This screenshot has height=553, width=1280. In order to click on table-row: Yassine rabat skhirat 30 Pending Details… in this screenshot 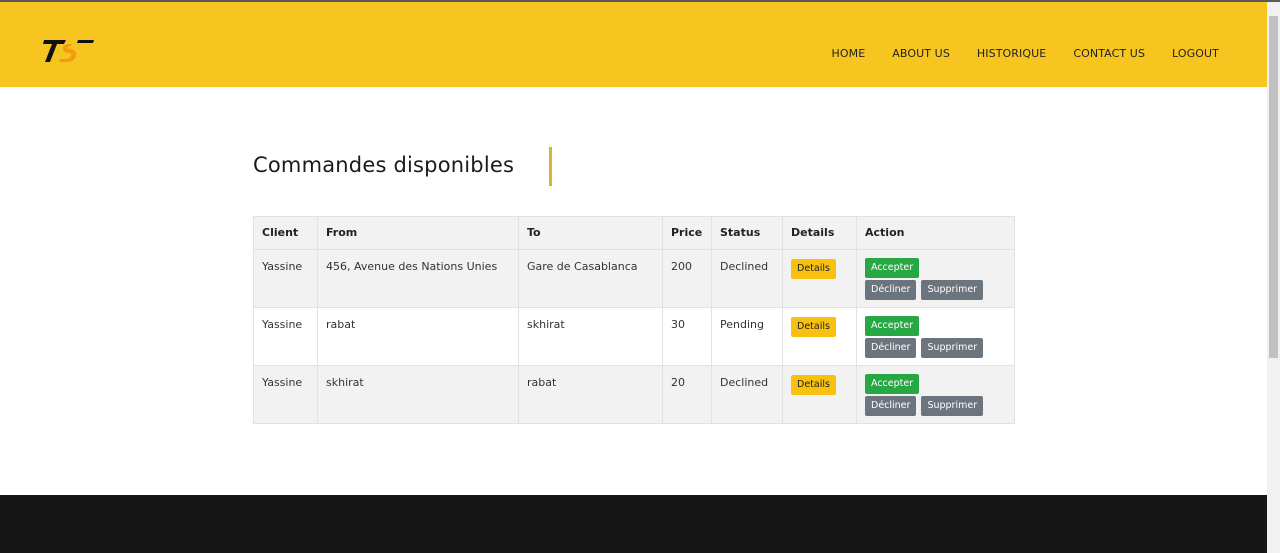, I will do `click(634, 336)`.